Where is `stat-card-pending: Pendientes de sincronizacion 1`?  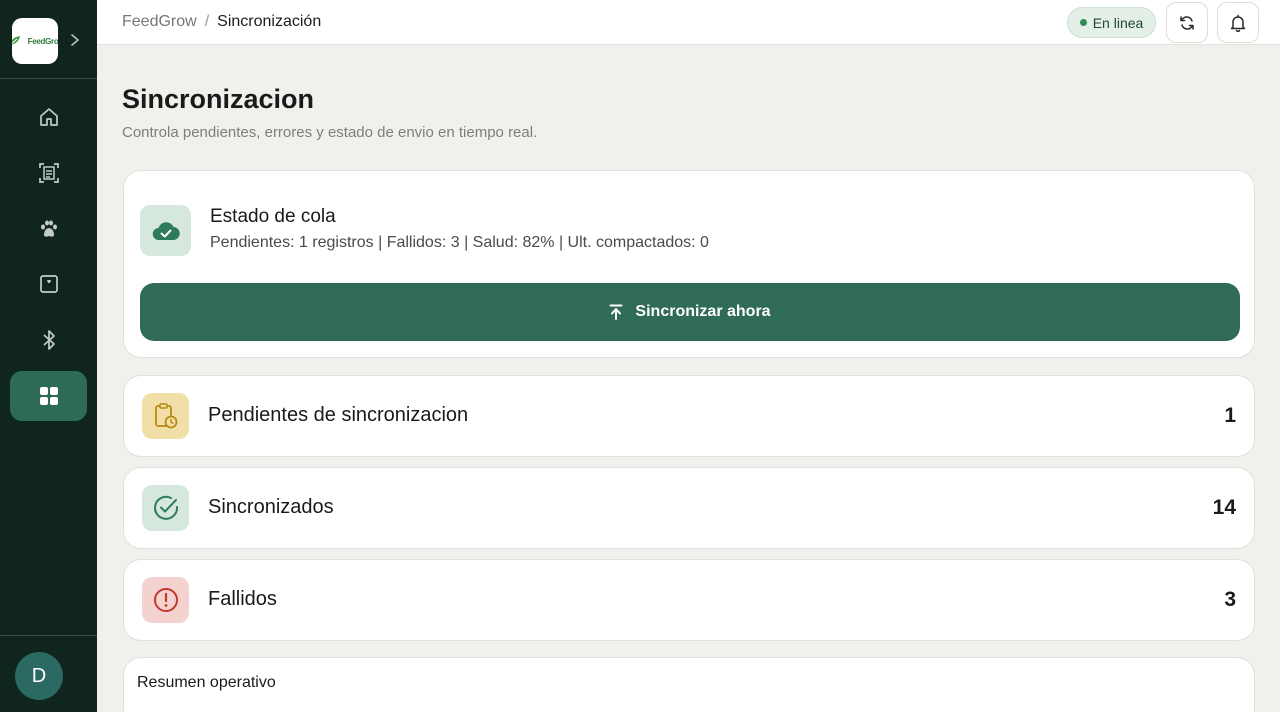 stat-card-pending: Pendientes de sincronizacion 1 is located at coordinates (689, 416).